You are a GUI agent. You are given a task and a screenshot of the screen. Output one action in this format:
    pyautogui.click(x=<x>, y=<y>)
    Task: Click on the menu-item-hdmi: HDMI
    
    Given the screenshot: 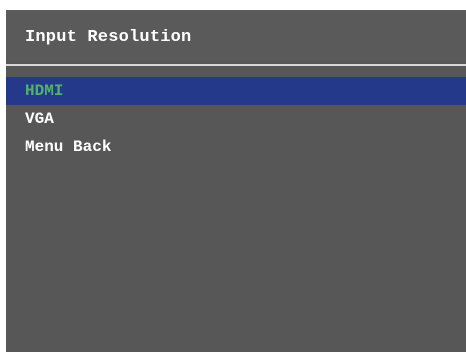 What is the action you would take?
    pyautogui.click(x=236, y=91)
    